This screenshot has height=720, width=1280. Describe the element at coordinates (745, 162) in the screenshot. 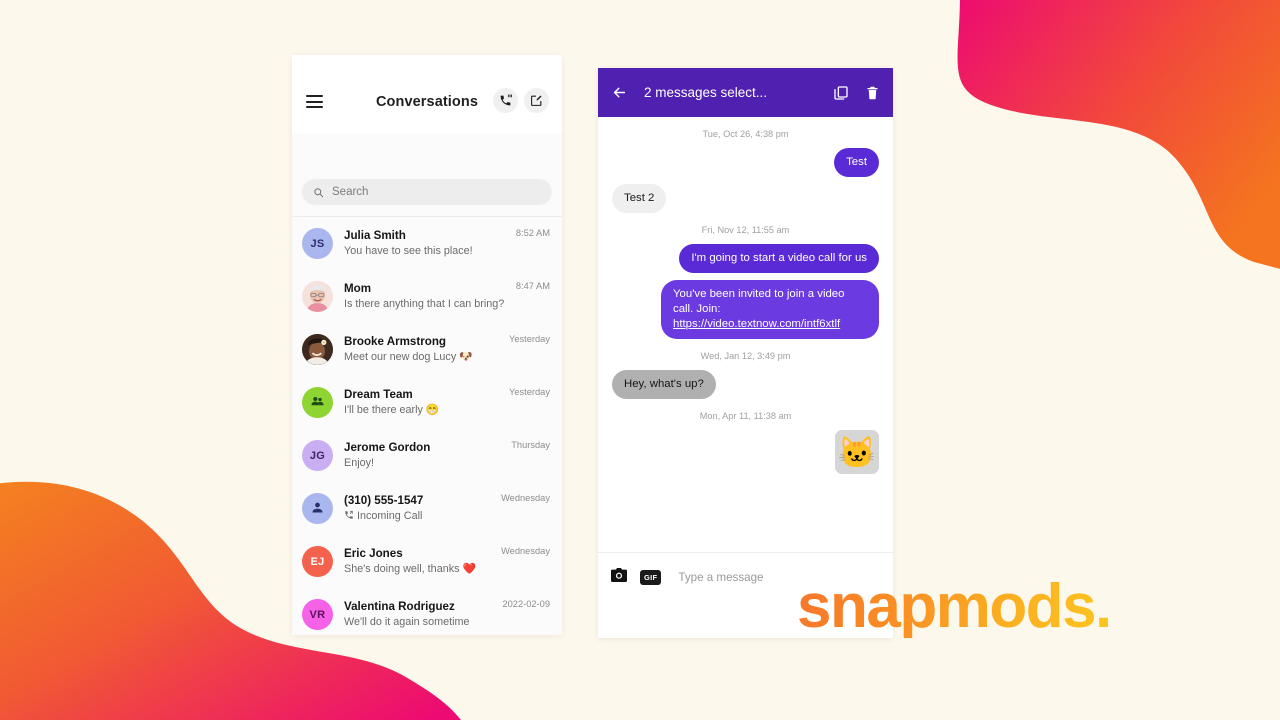

I see `message-row: Test` at that location.